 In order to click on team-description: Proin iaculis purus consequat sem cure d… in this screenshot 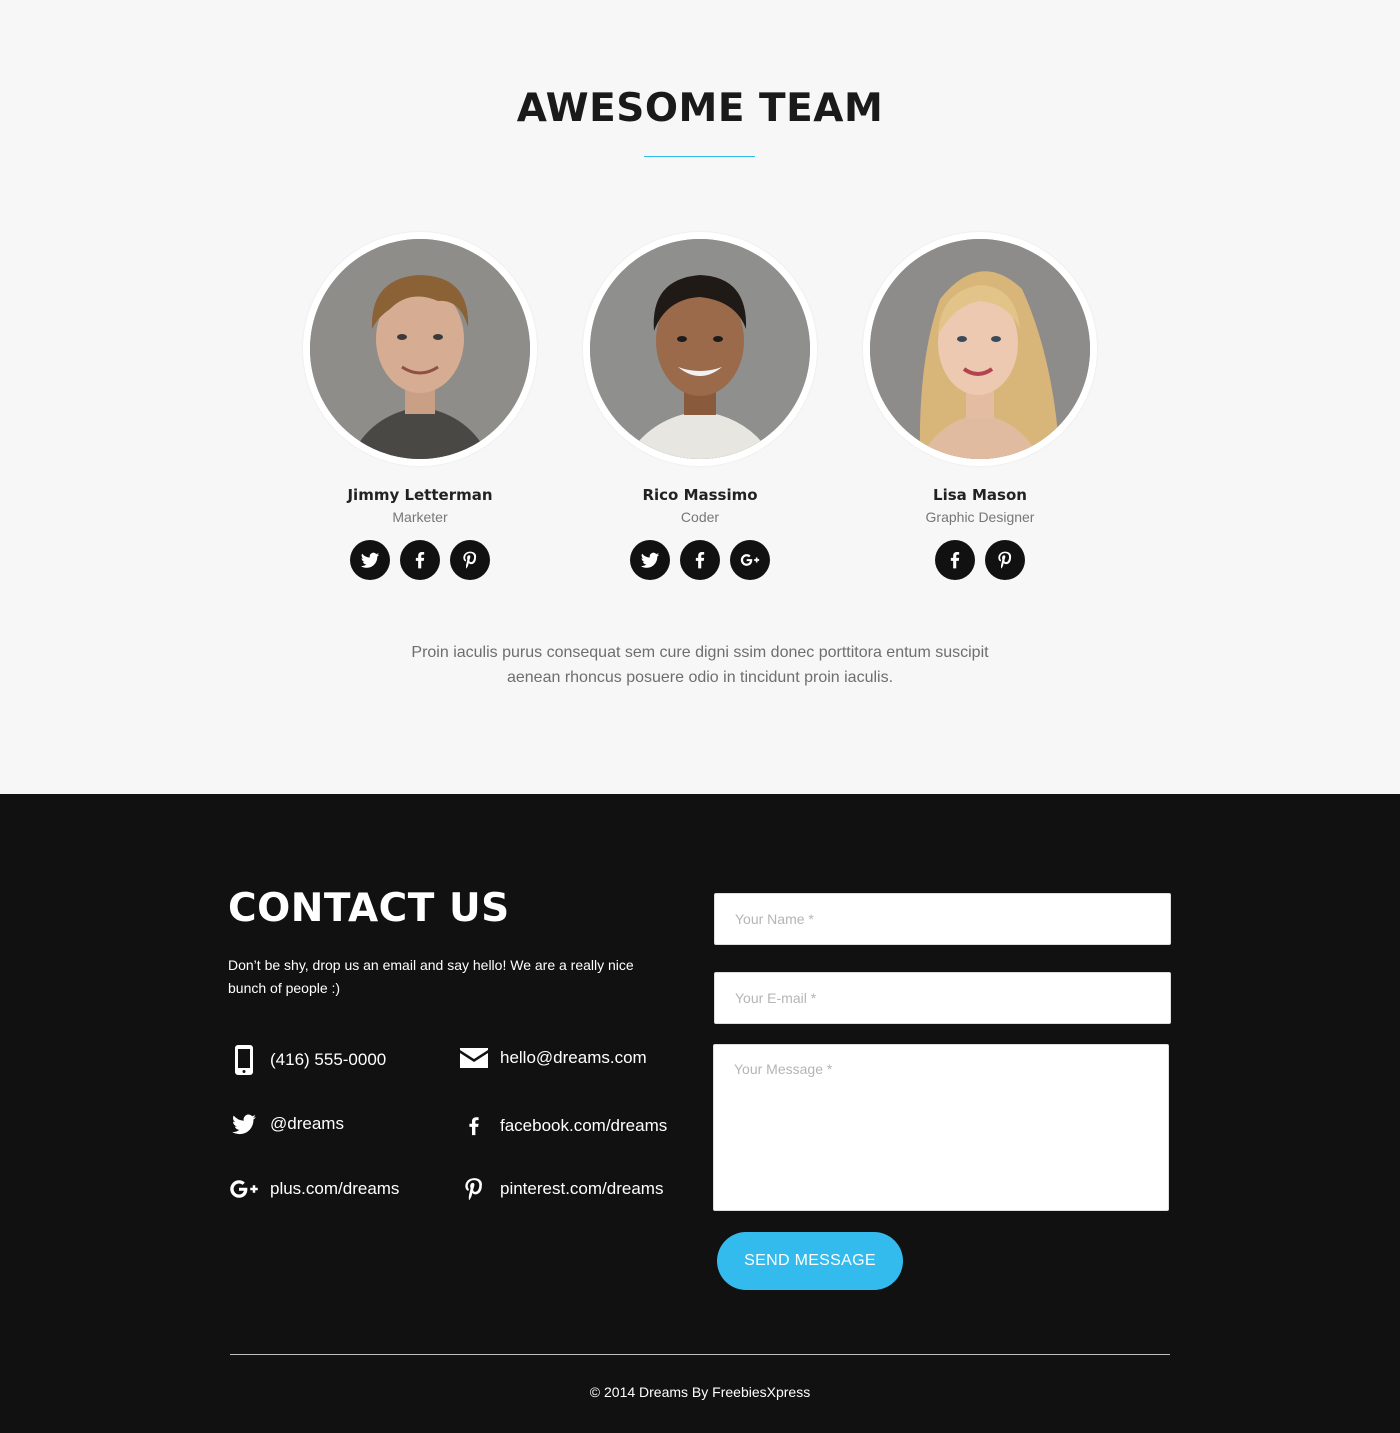, I will do `click(700, 665)`.